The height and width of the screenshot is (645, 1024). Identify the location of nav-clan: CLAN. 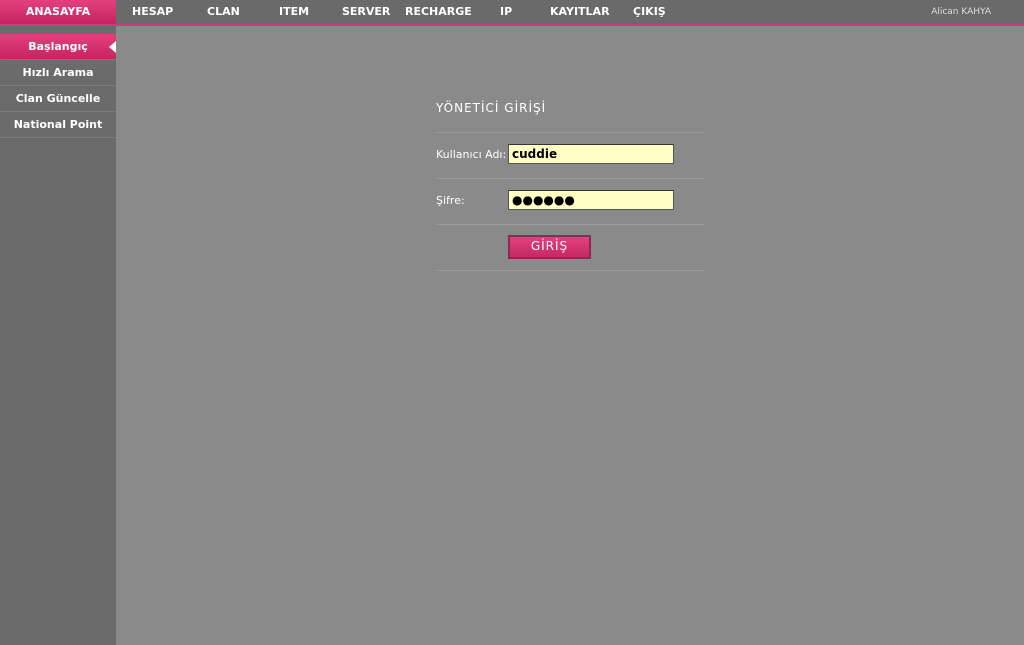
(223, 12).